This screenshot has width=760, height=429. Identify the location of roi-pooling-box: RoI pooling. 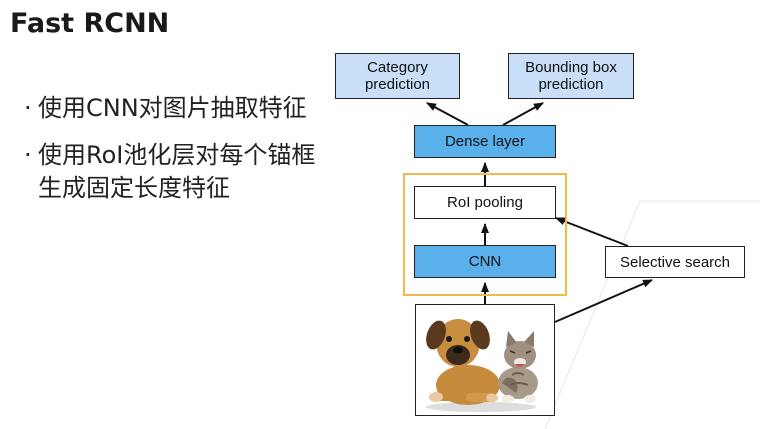
(485, 202).